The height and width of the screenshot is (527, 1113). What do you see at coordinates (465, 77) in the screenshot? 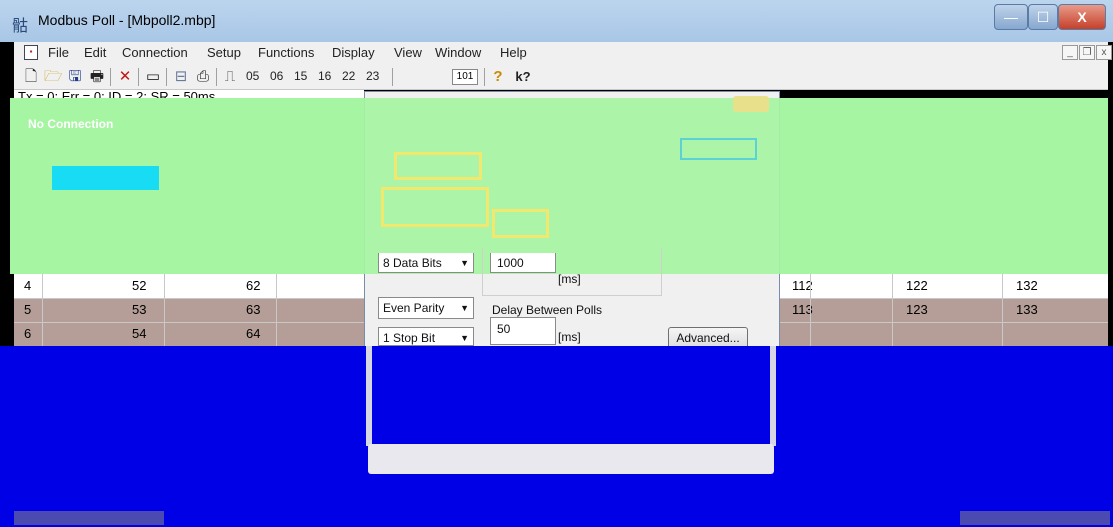
I see `count-button: 101` at bounding box center [465, 77].